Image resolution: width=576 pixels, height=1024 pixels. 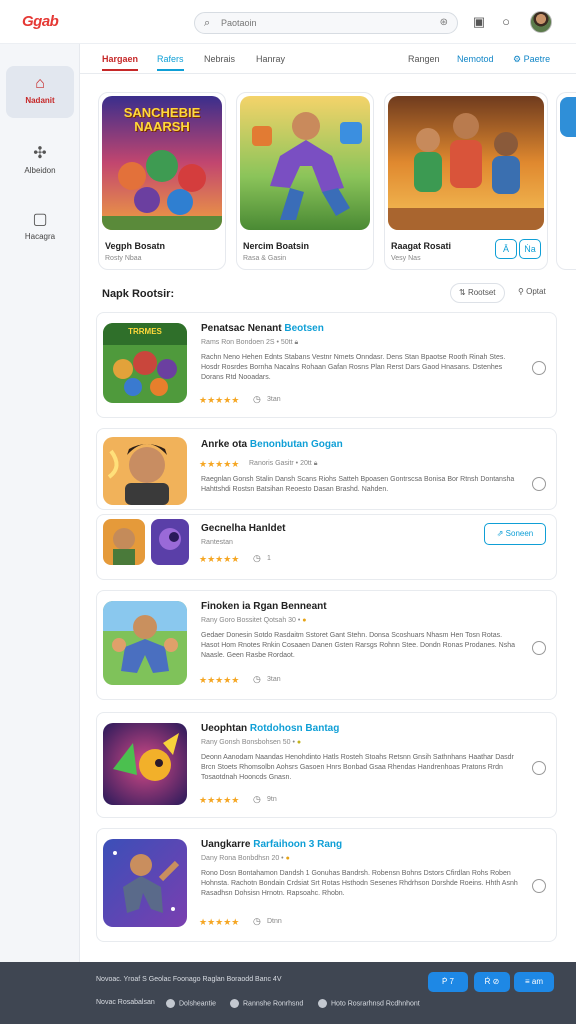 I want to click on game-meta: Ranoris Gasitr • 20tt 🔒︎, so click(x=283, y=464).